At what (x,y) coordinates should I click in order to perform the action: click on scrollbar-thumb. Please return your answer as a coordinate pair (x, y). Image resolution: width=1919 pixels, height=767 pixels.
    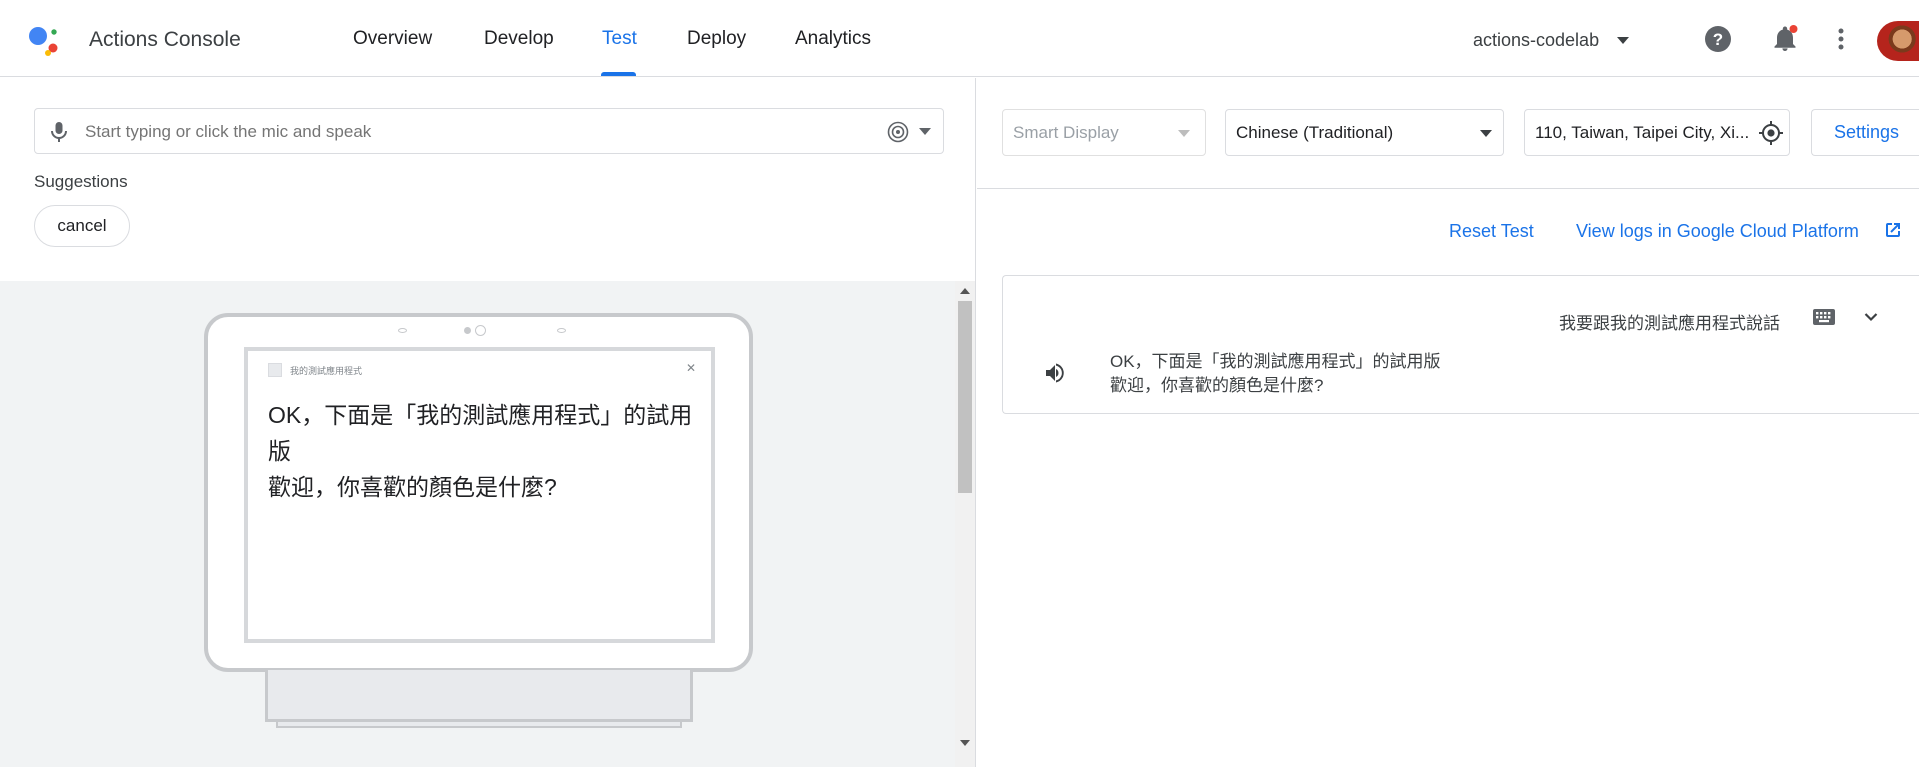
    Looking at the image, I should click on (965, 397).